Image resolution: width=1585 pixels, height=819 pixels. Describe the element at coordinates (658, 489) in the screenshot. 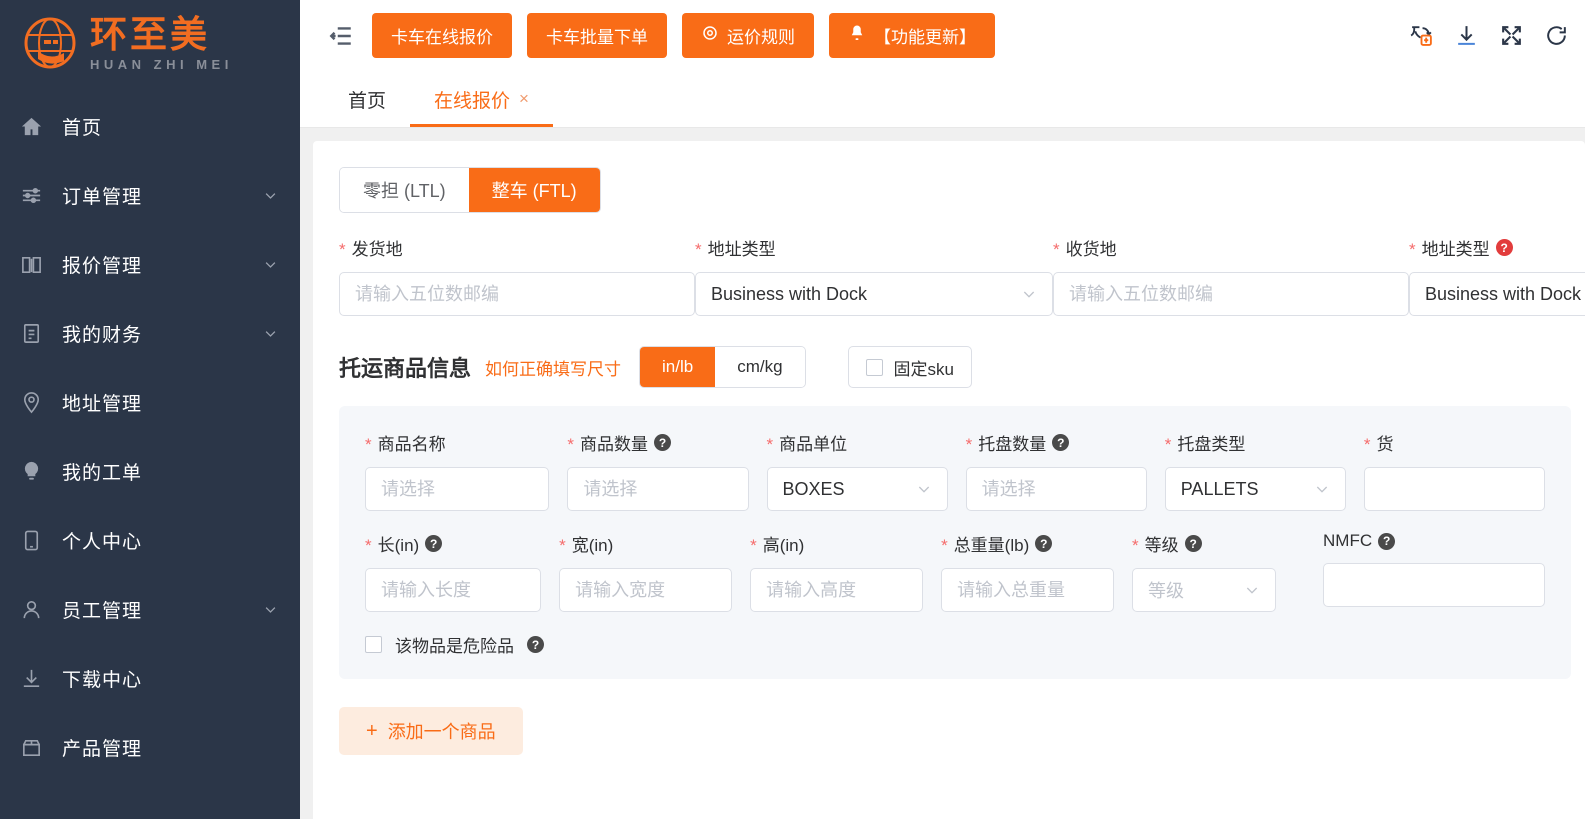

I see `item-quantity-input` at that location.